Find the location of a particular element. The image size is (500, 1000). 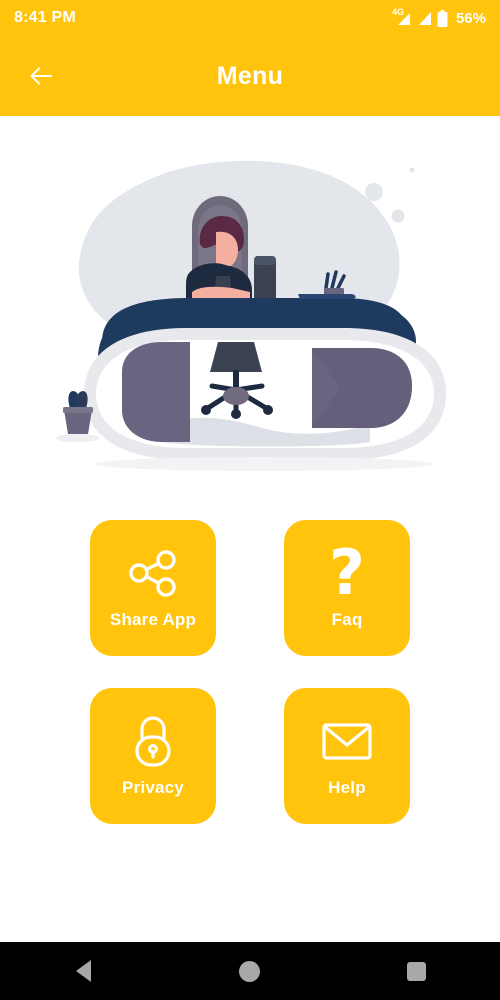

menu-card-label: Privacy is located at coordinates (153, 787).